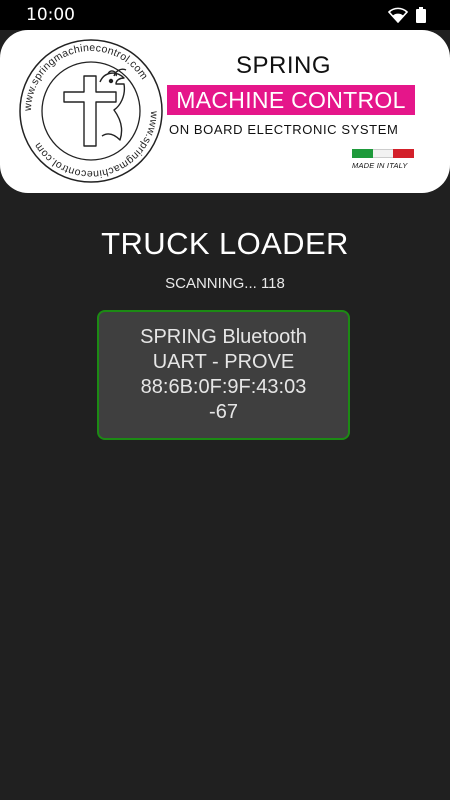 The height and width of the screenshot is (800, 450). What do you see at coordinates (291, 100) in the screenshot?
I see `brand-subtitle: MACHINE CONTROL` at bounding box center [291, 100].